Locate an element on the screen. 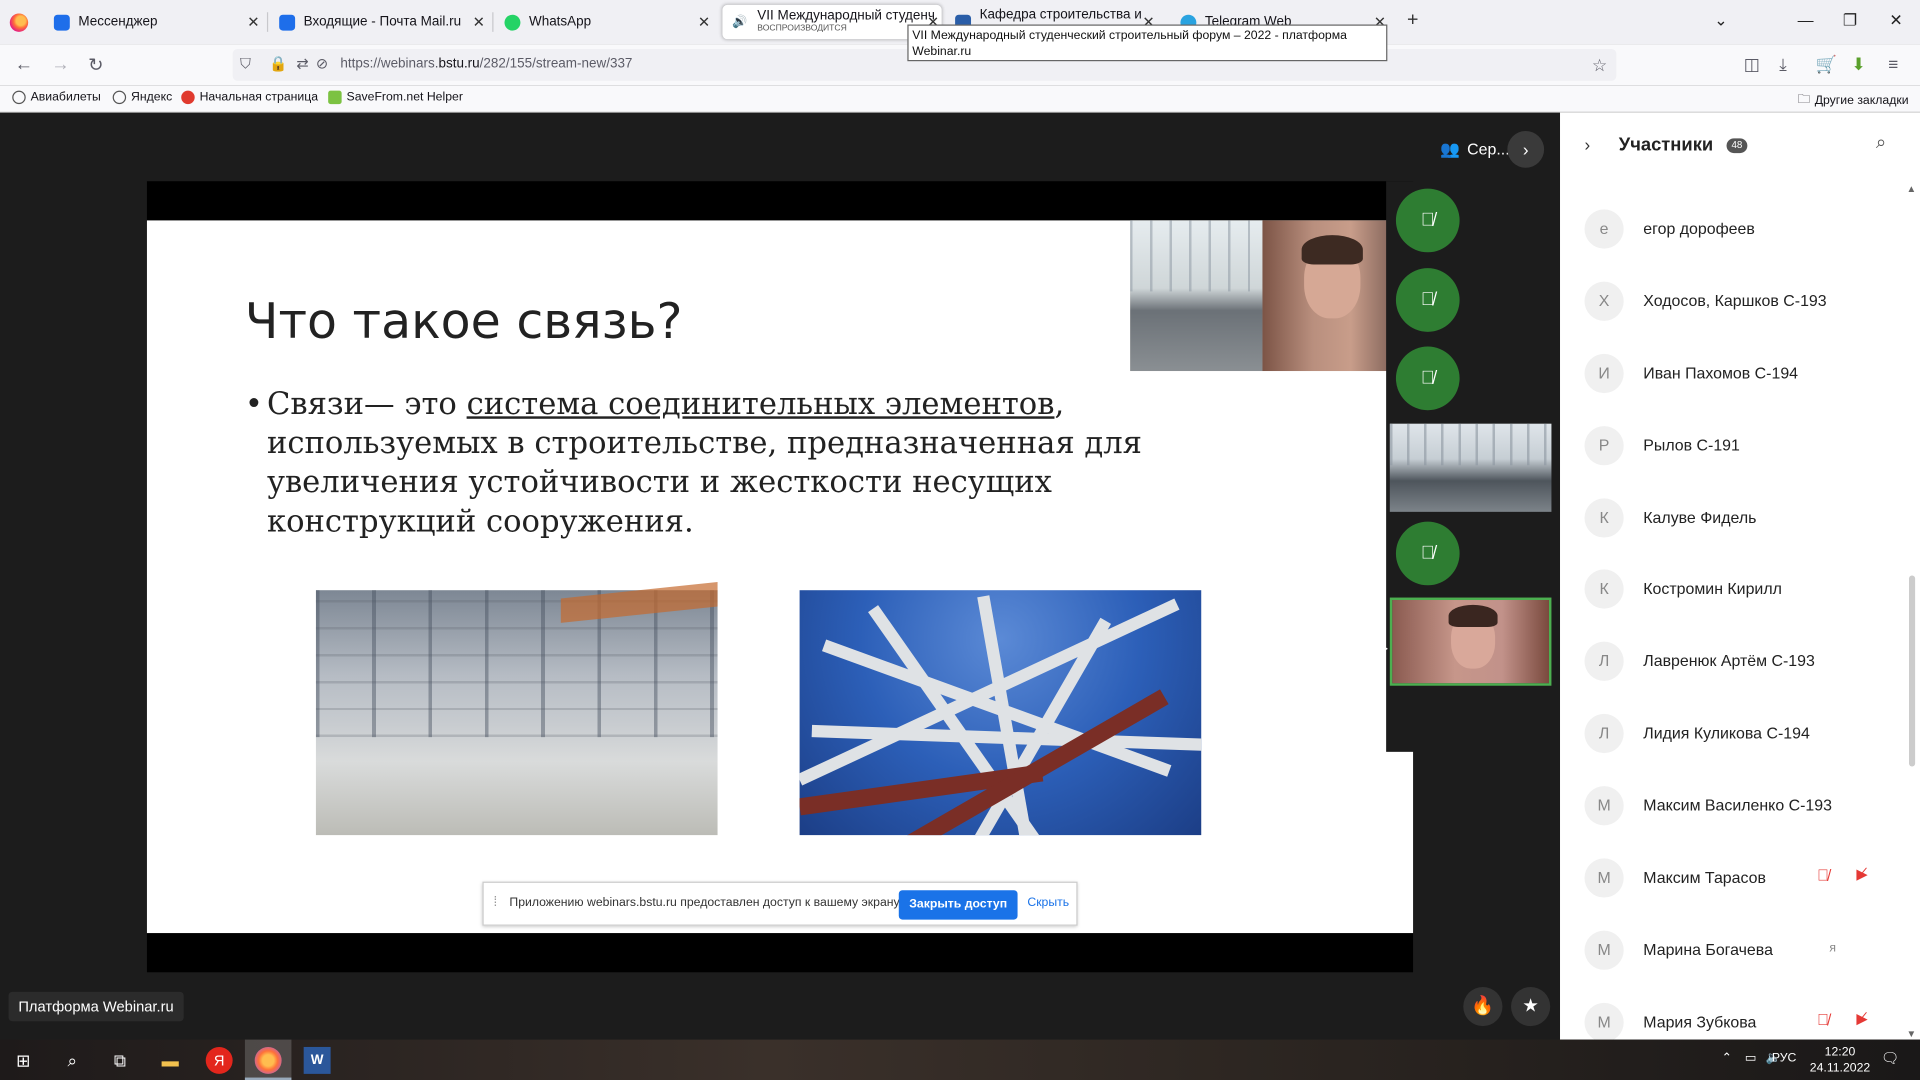 The width and height of the screenshot is (1920, 1080). reload-icon: ↻ is located at coordinates (95, 65).